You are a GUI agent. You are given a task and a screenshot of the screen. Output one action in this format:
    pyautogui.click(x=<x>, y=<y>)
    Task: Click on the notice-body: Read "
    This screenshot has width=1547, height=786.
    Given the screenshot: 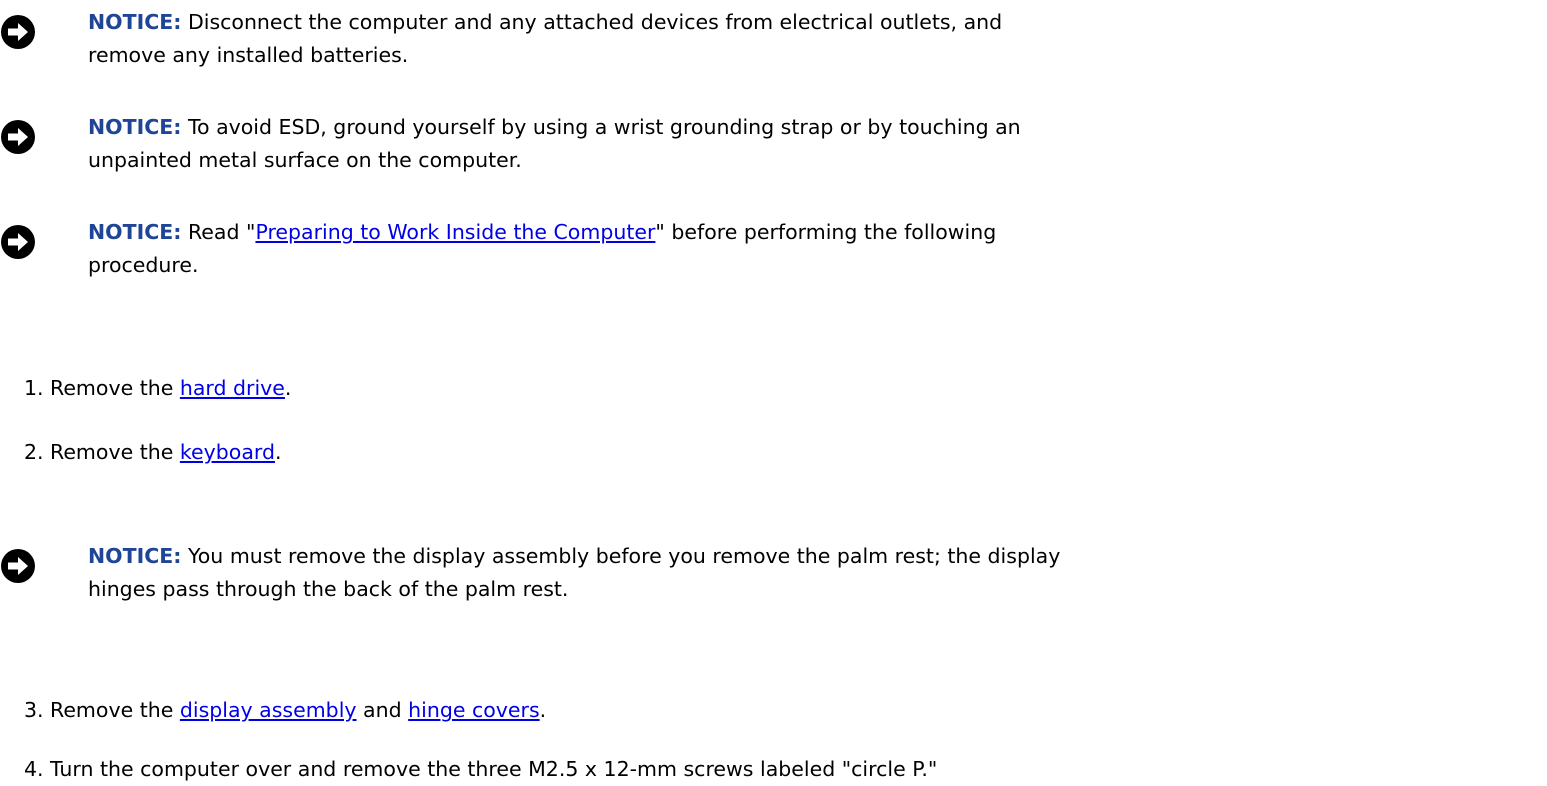 What is the action you would take?
    pyautogui.click(x=218, y=232)
    